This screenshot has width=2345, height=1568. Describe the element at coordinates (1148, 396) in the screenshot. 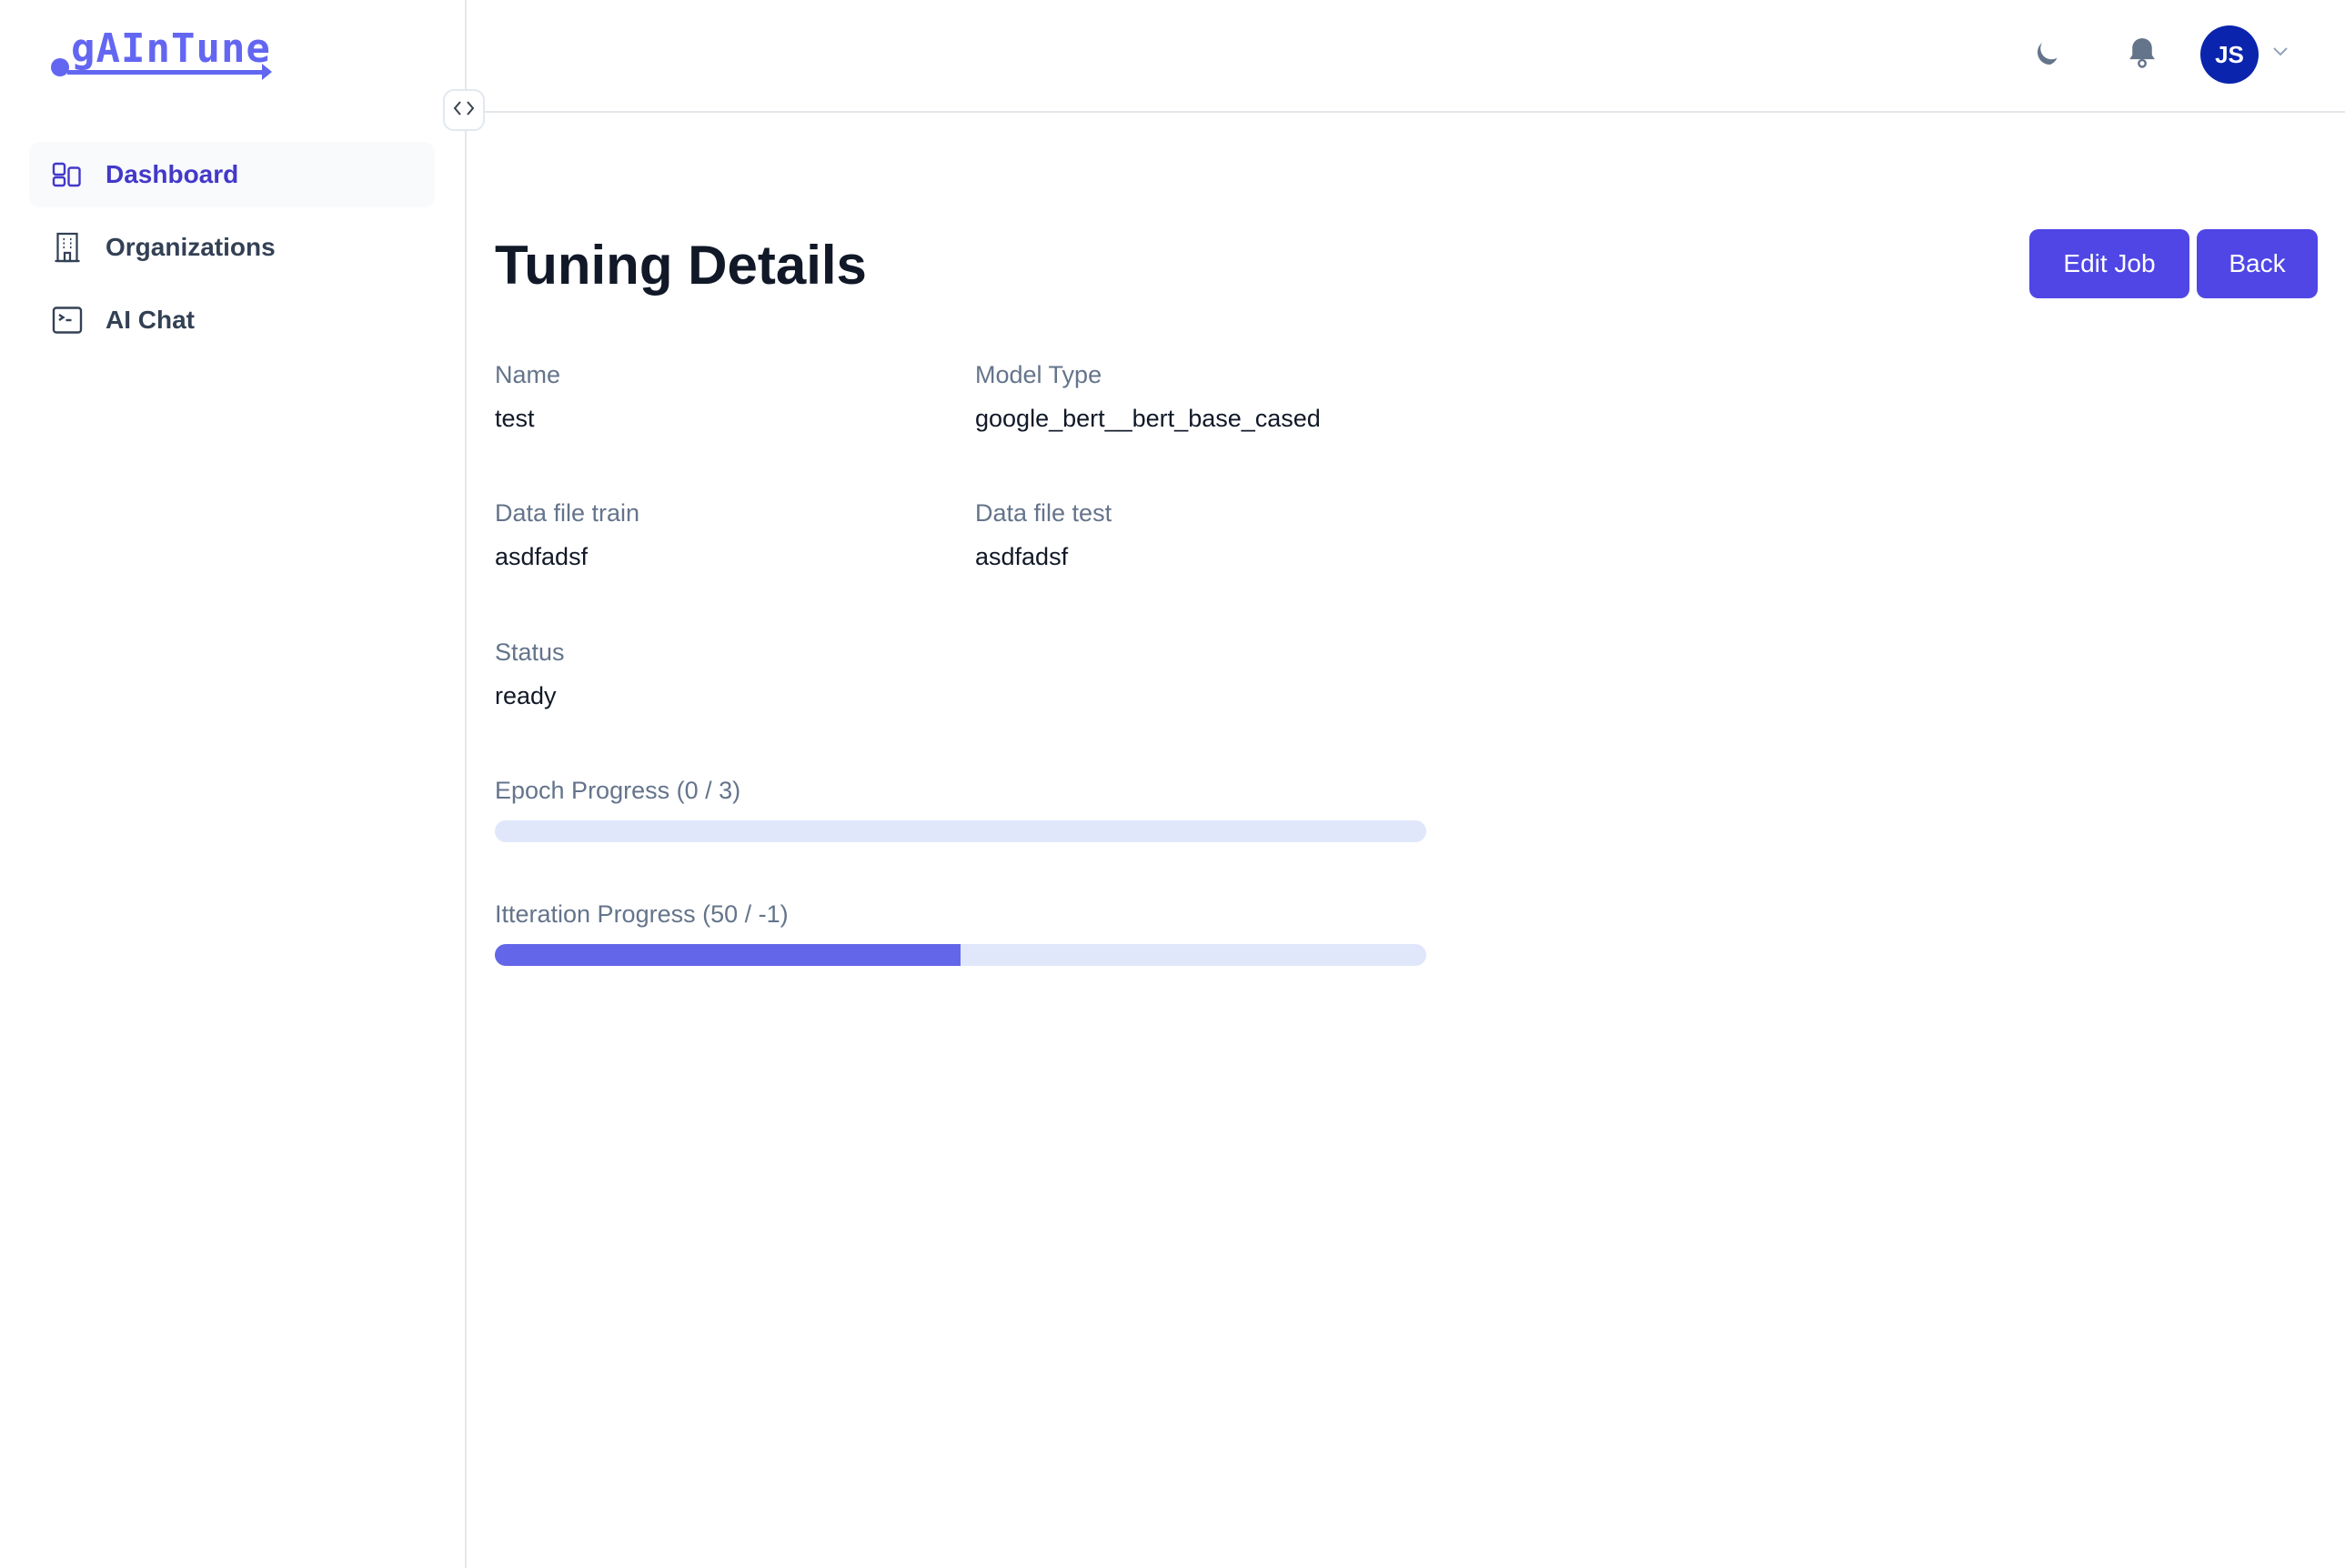

I see `field-model-type: Model Type google_bert__bert_base_cased` at that location.